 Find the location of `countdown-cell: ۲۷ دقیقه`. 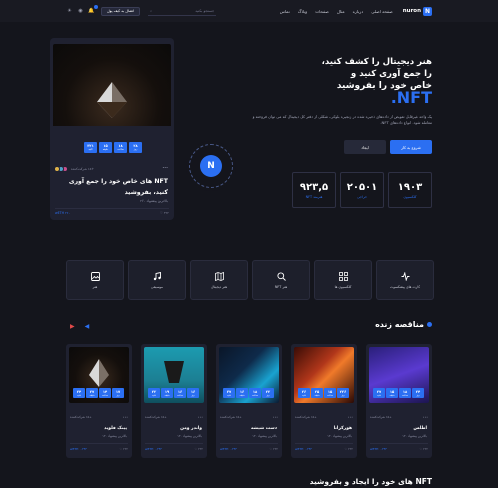

countdown-cell: ۲۷ دقیقه is located at coordinates (92, 393).